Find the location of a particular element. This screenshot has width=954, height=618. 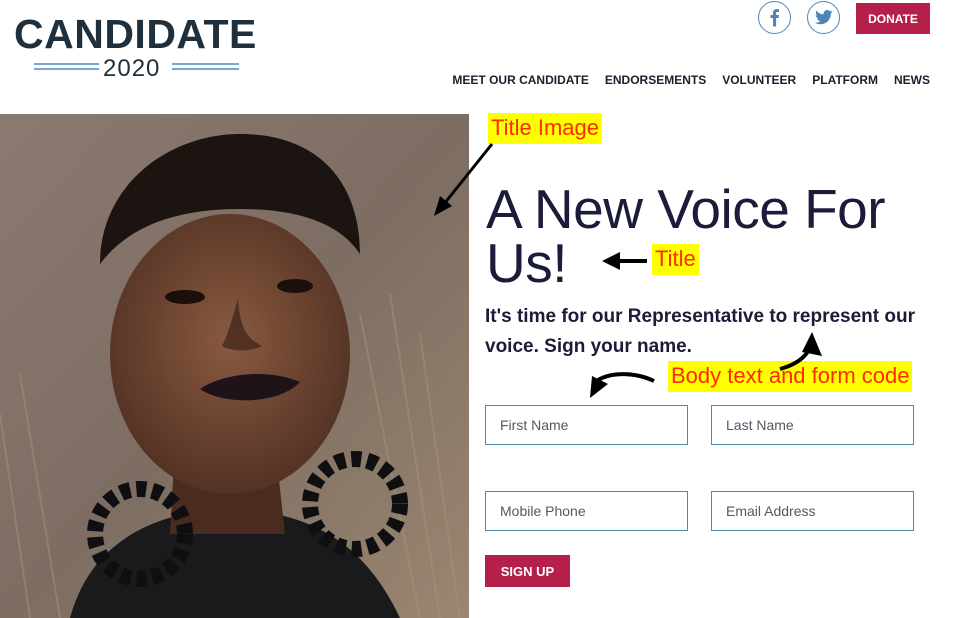

hero-title: A New Voice For Us! is located at coordinates (686, 236).